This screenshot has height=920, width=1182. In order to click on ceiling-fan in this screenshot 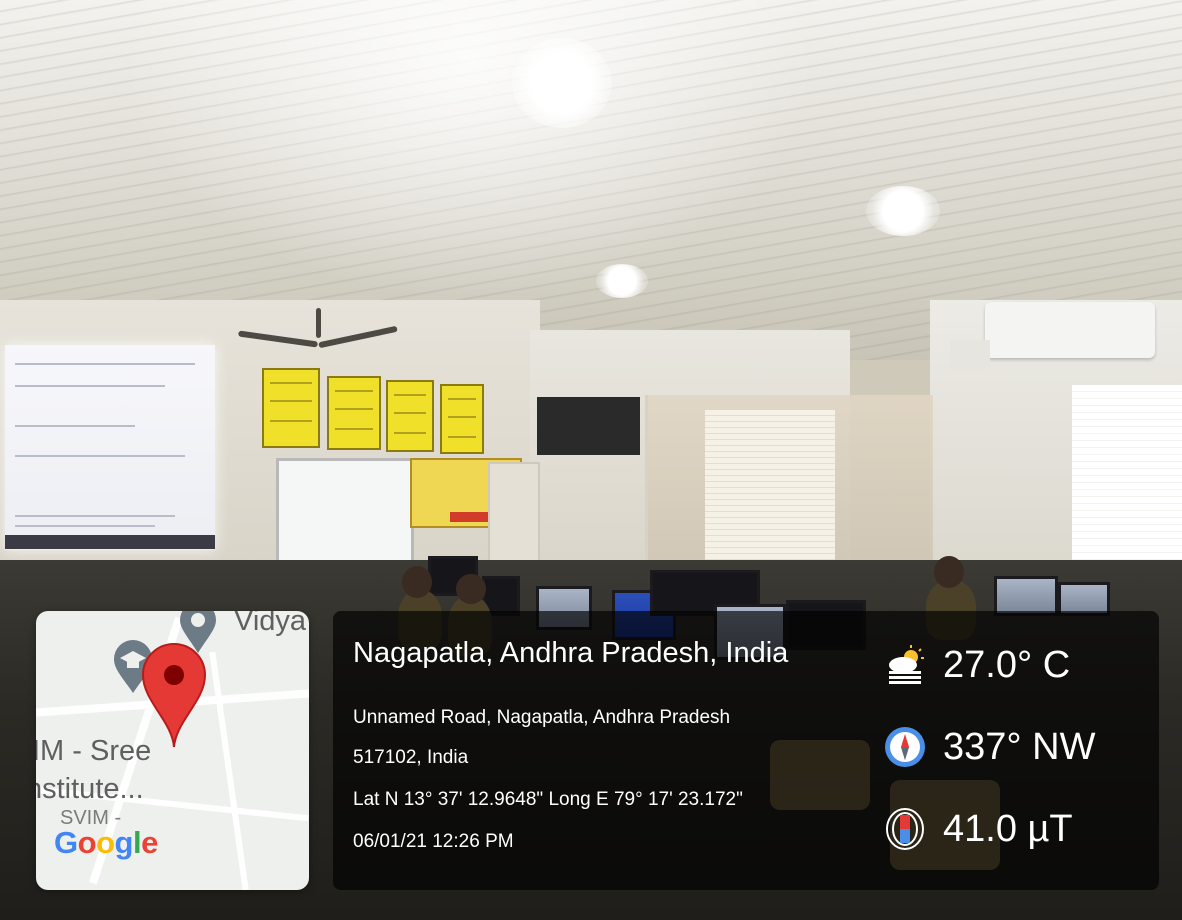, I will do `click(317, 328)`.